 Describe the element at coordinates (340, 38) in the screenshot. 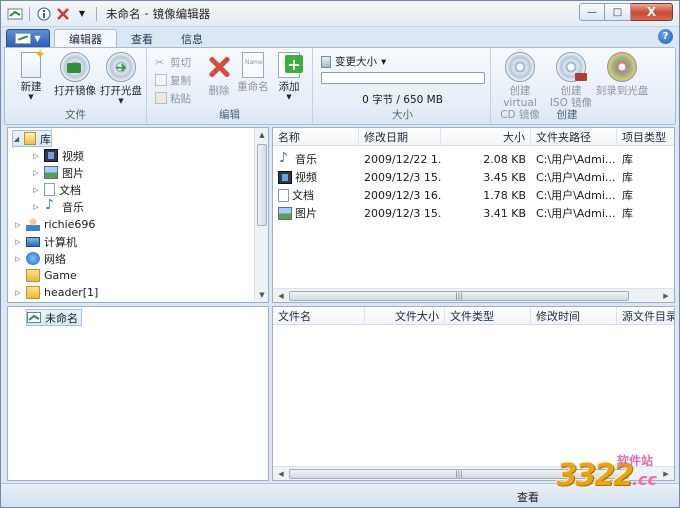

I see `ribbon-tabs: ▼ 编辑器 查看 信息 ?` at that location.